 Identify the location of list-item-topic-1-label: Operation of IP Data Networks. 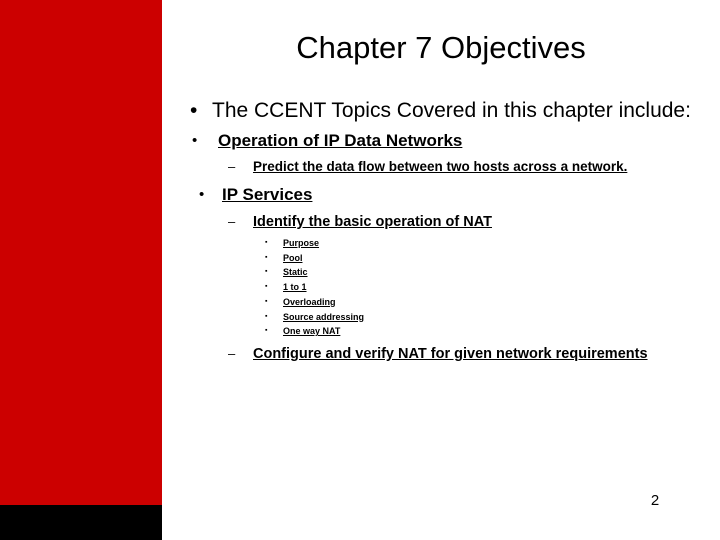
(340, 140).